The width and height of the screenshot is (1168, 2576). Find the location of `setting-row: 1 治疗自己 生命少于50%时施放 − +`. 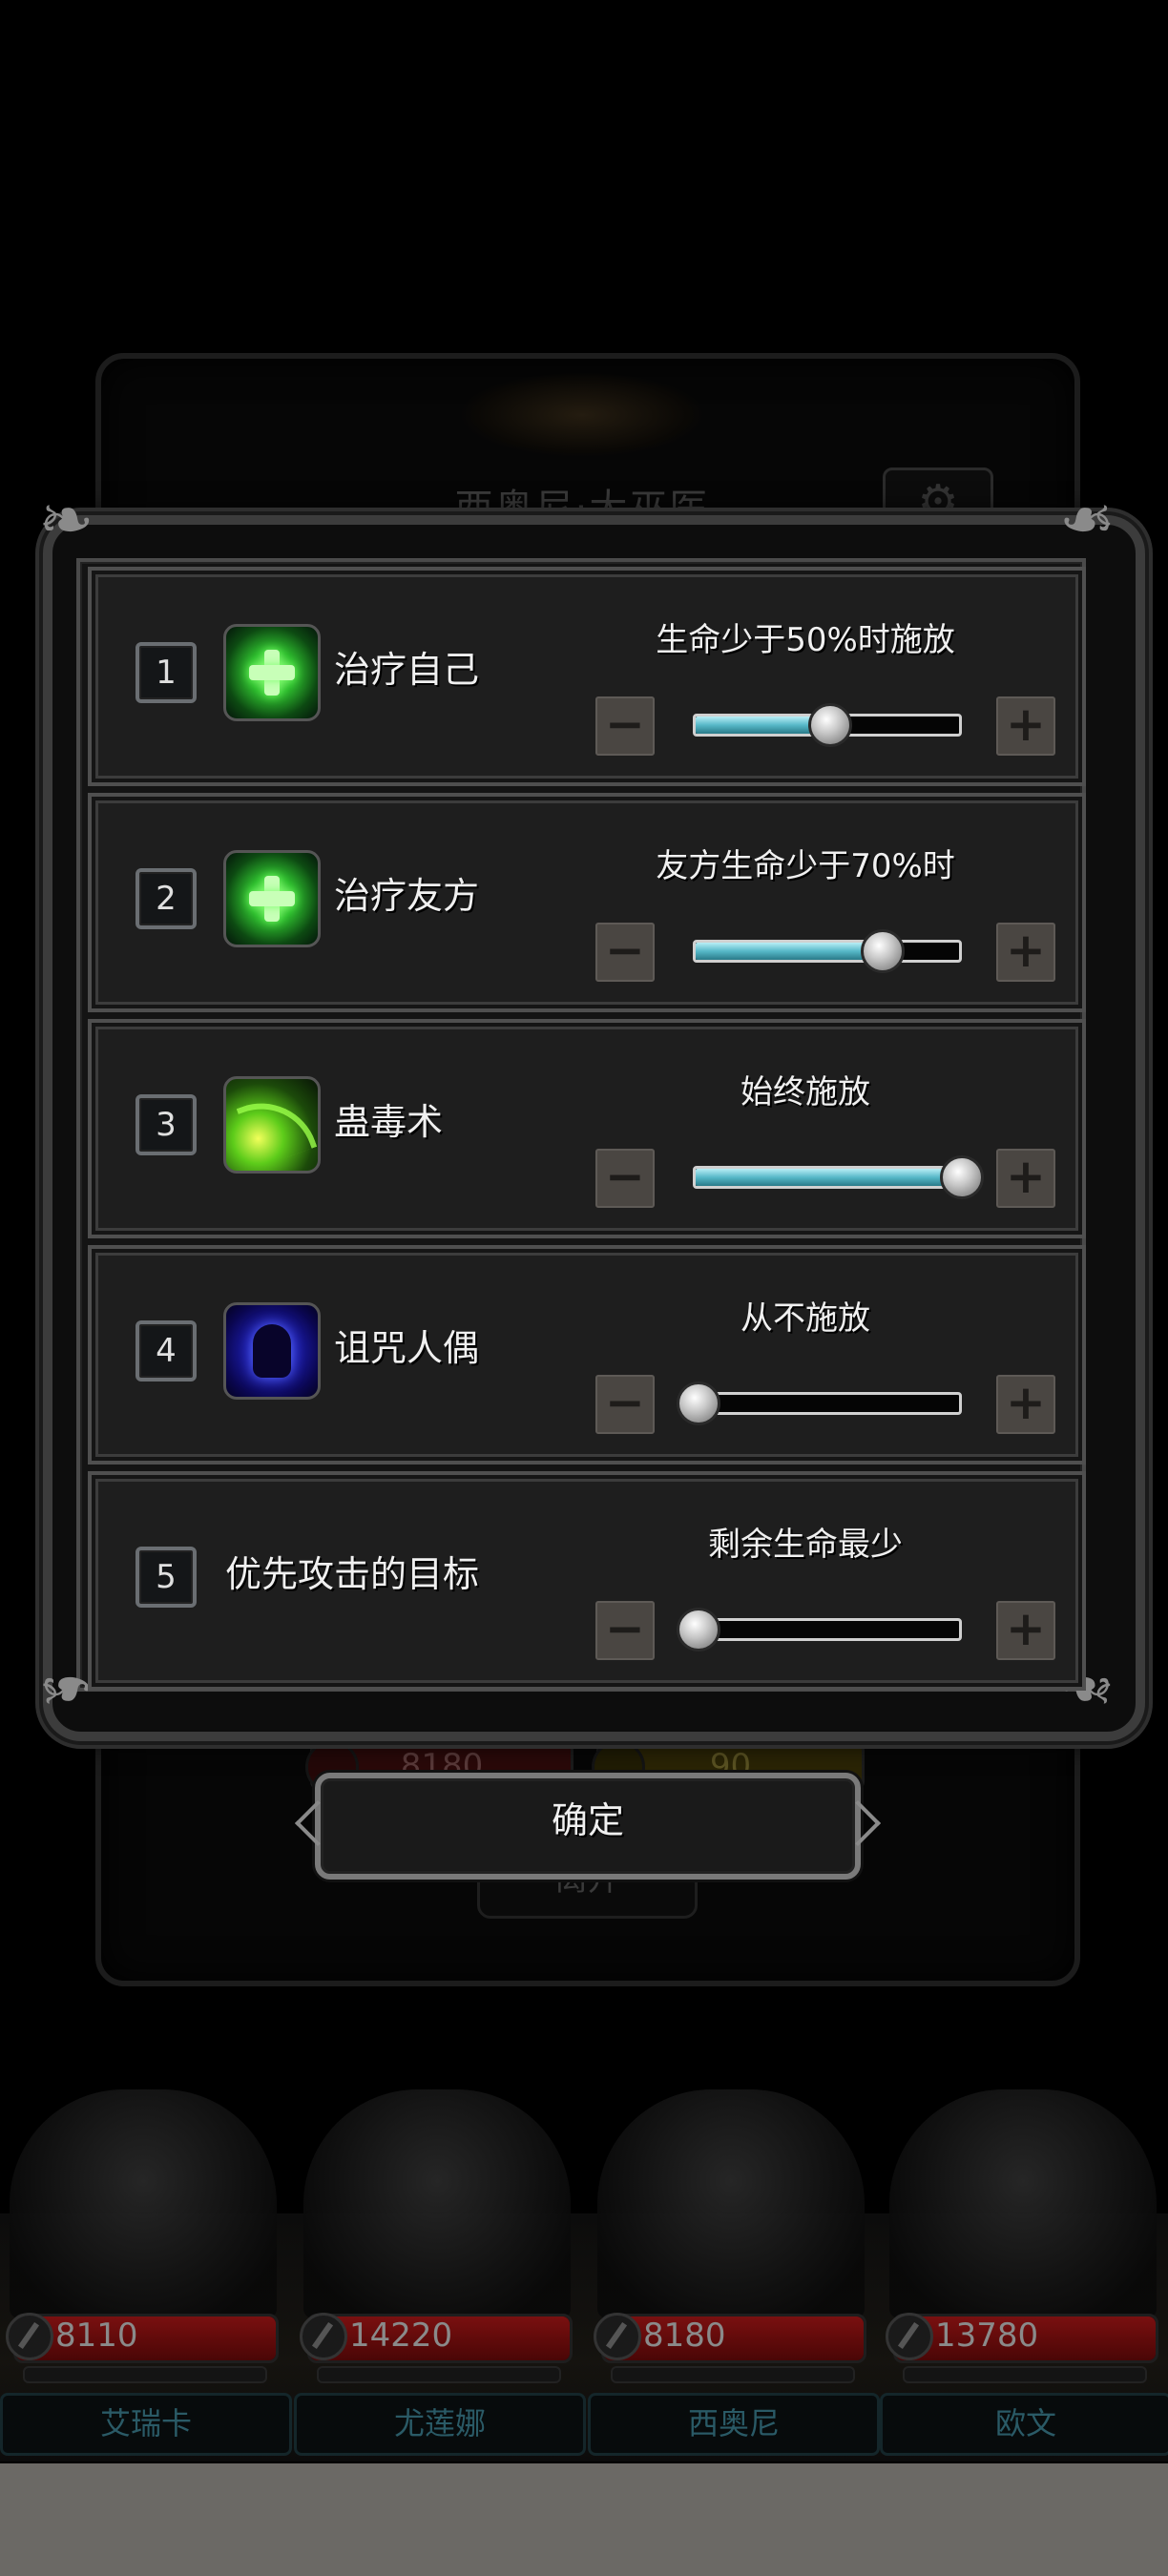

setting-row: 1 治疗自己 生命少于50%时施放 − + is located at coordinates (587, 676).